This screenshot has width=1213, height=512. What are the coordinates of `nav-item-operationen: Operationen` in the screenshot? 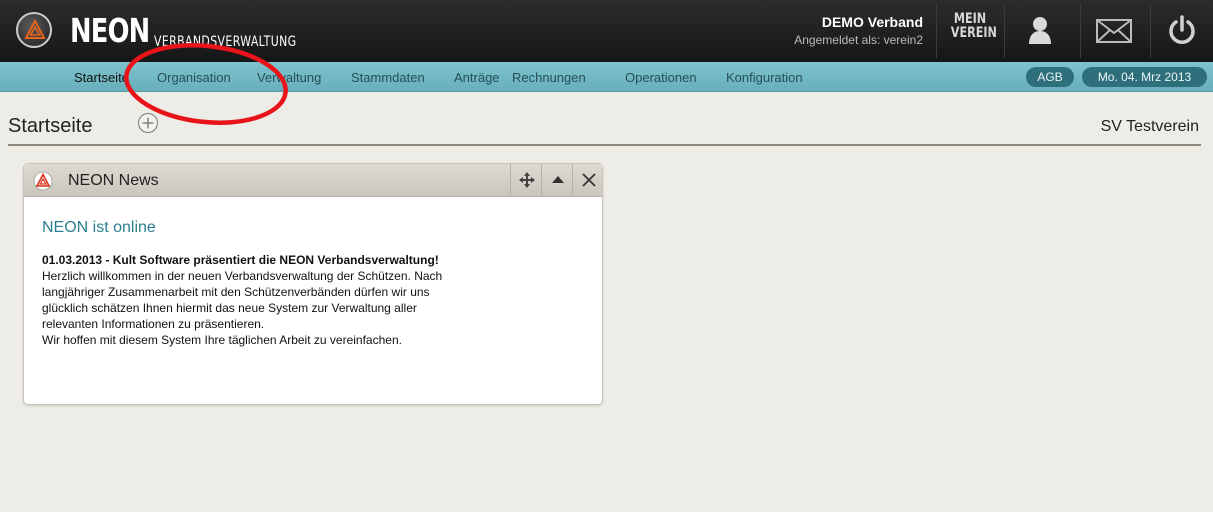 It's located at (661, 77).